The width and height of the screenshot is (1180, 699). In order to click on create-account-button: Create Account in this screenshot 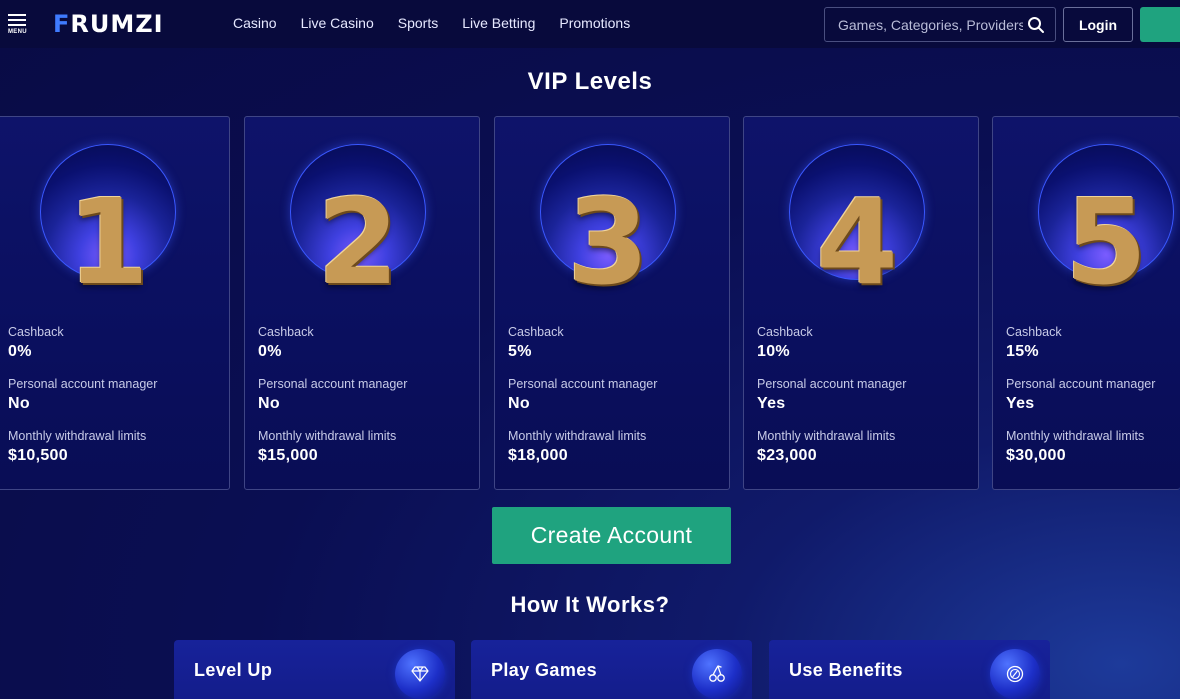, I will do `click(611, 535)`.